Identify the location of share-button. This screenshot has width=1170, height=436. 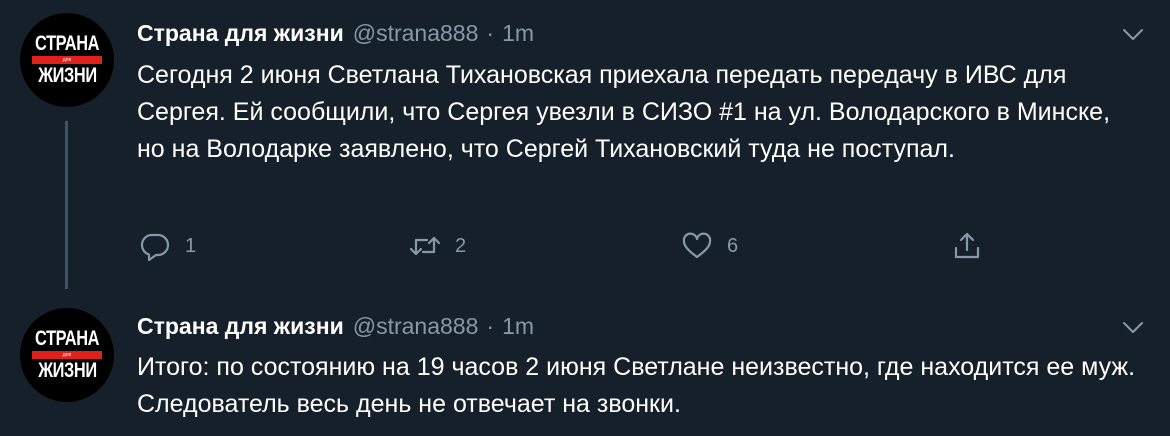
(967, 246).